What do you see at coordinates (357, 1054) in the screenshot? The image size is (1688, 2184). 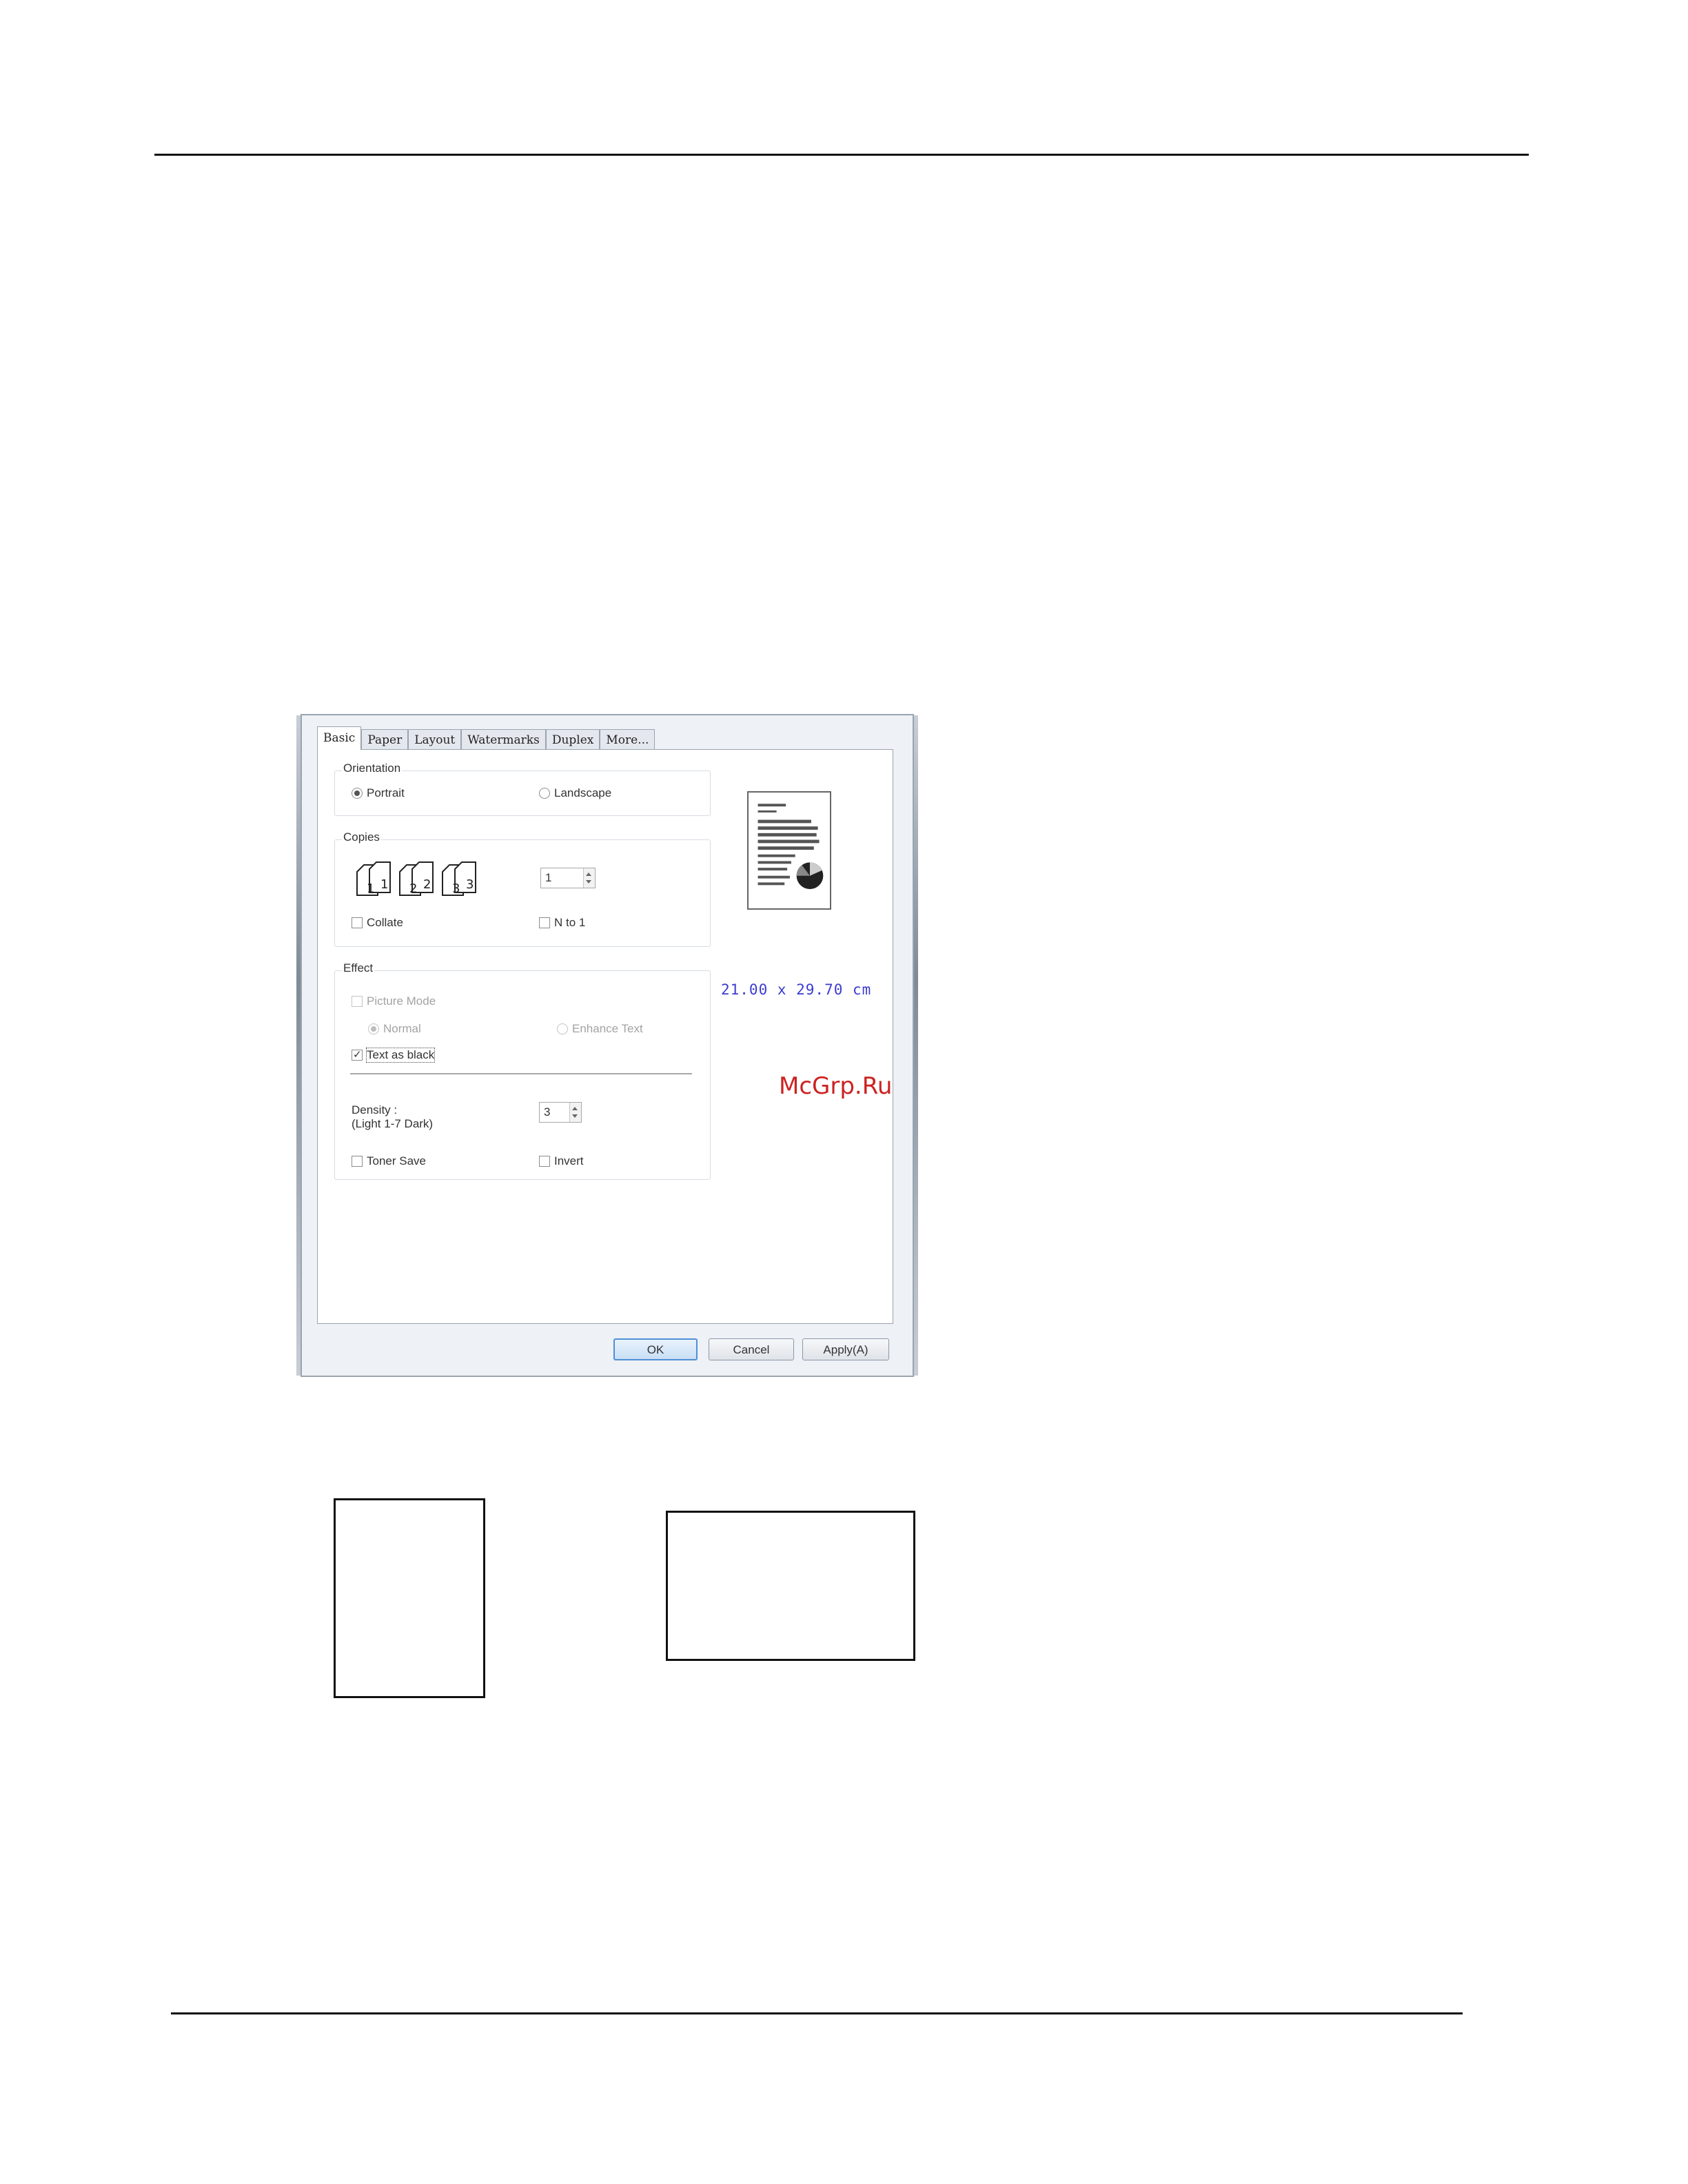 I see `text-as-black-checkbox` at bounding box center [357, 1054].